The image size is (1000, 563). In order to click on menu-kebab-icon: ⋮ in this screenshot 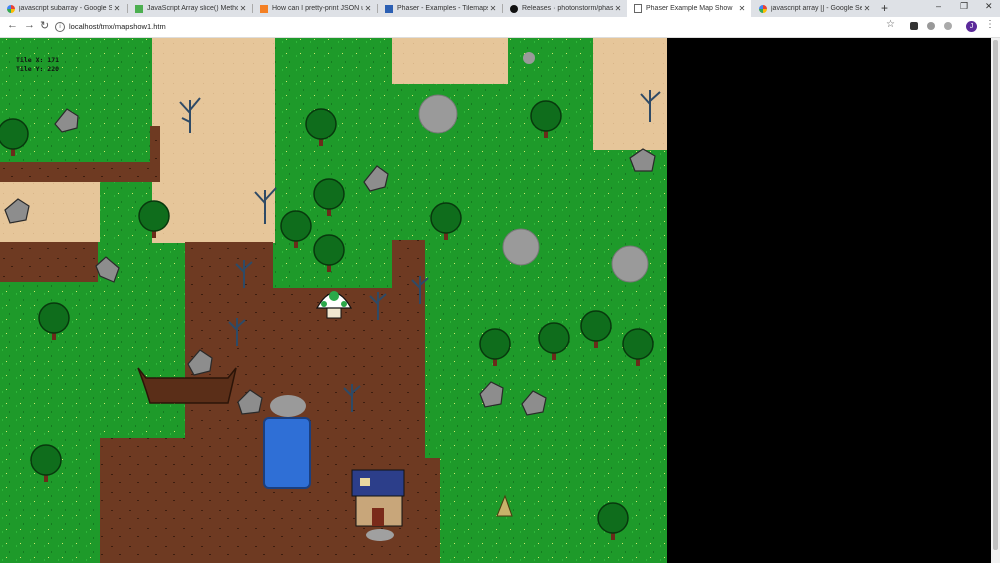, I will do `click(990, 24)`.